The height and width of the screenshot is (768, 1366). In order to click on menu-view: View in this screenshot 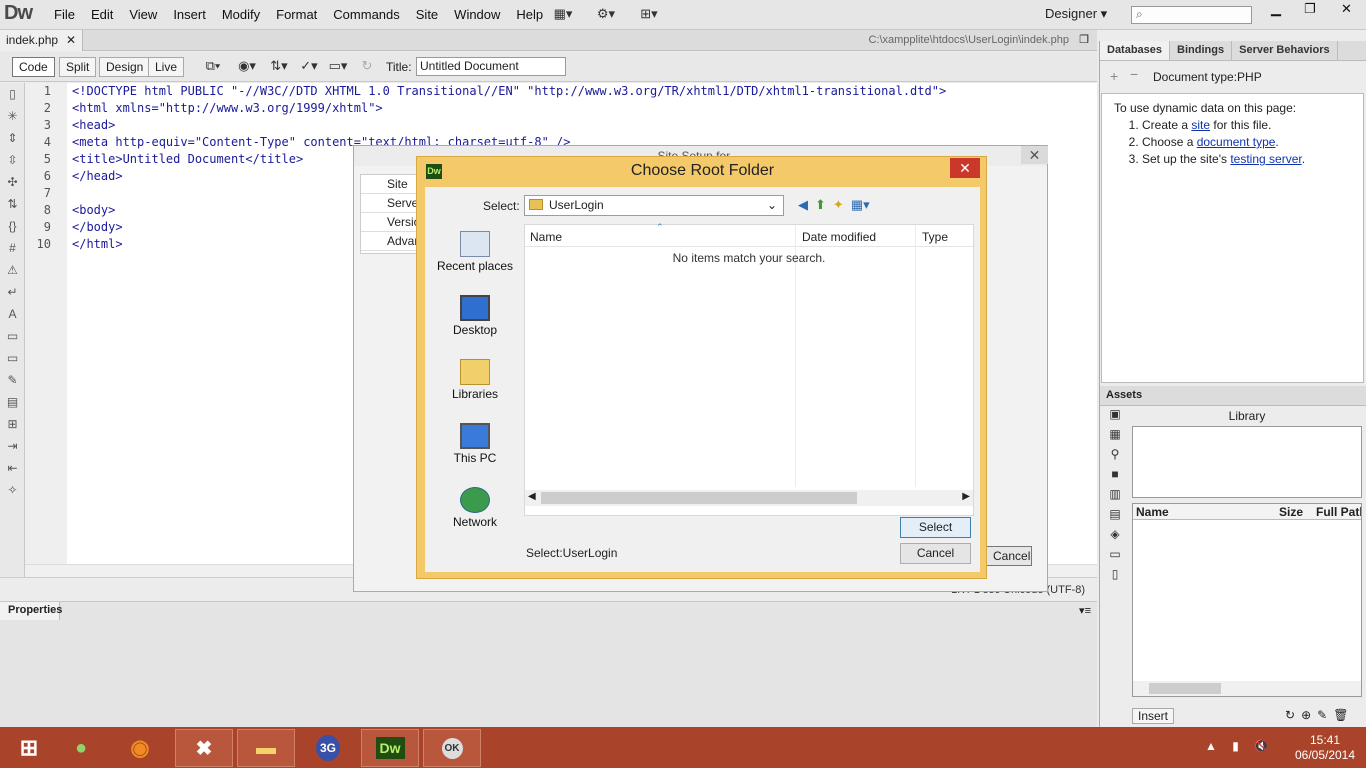, I will do `click(143, 14)`.